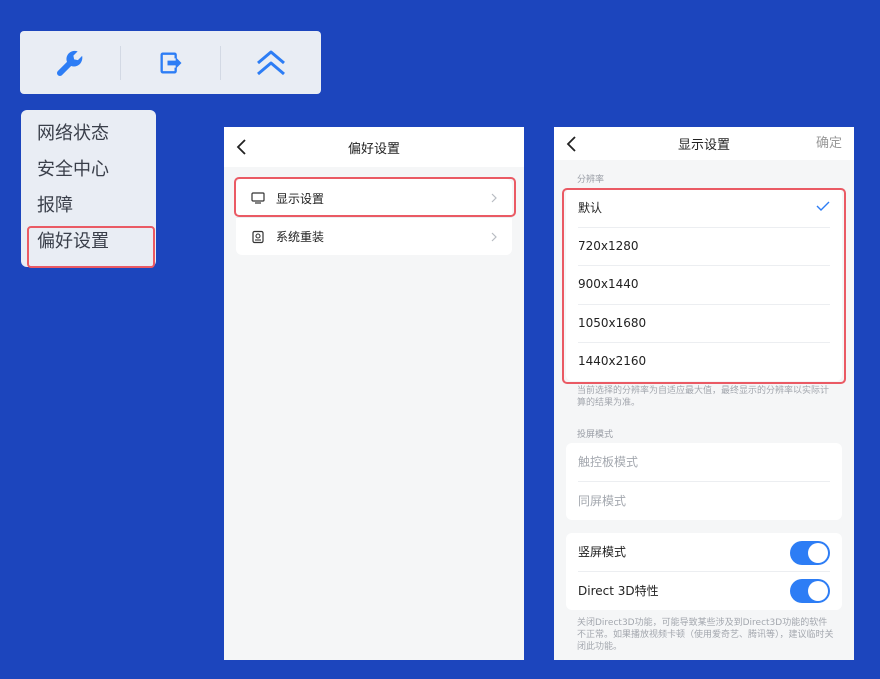  I want to click on preferences-card: 显示设置 系统重装, so click(374, 217).